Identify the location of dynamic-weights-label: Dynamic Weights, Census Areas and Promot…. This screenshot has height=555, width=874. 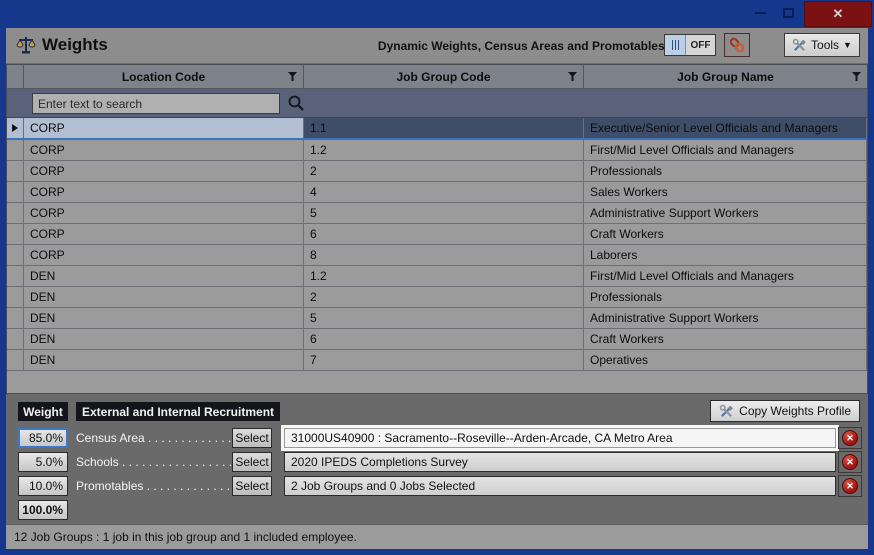
(524, 46).